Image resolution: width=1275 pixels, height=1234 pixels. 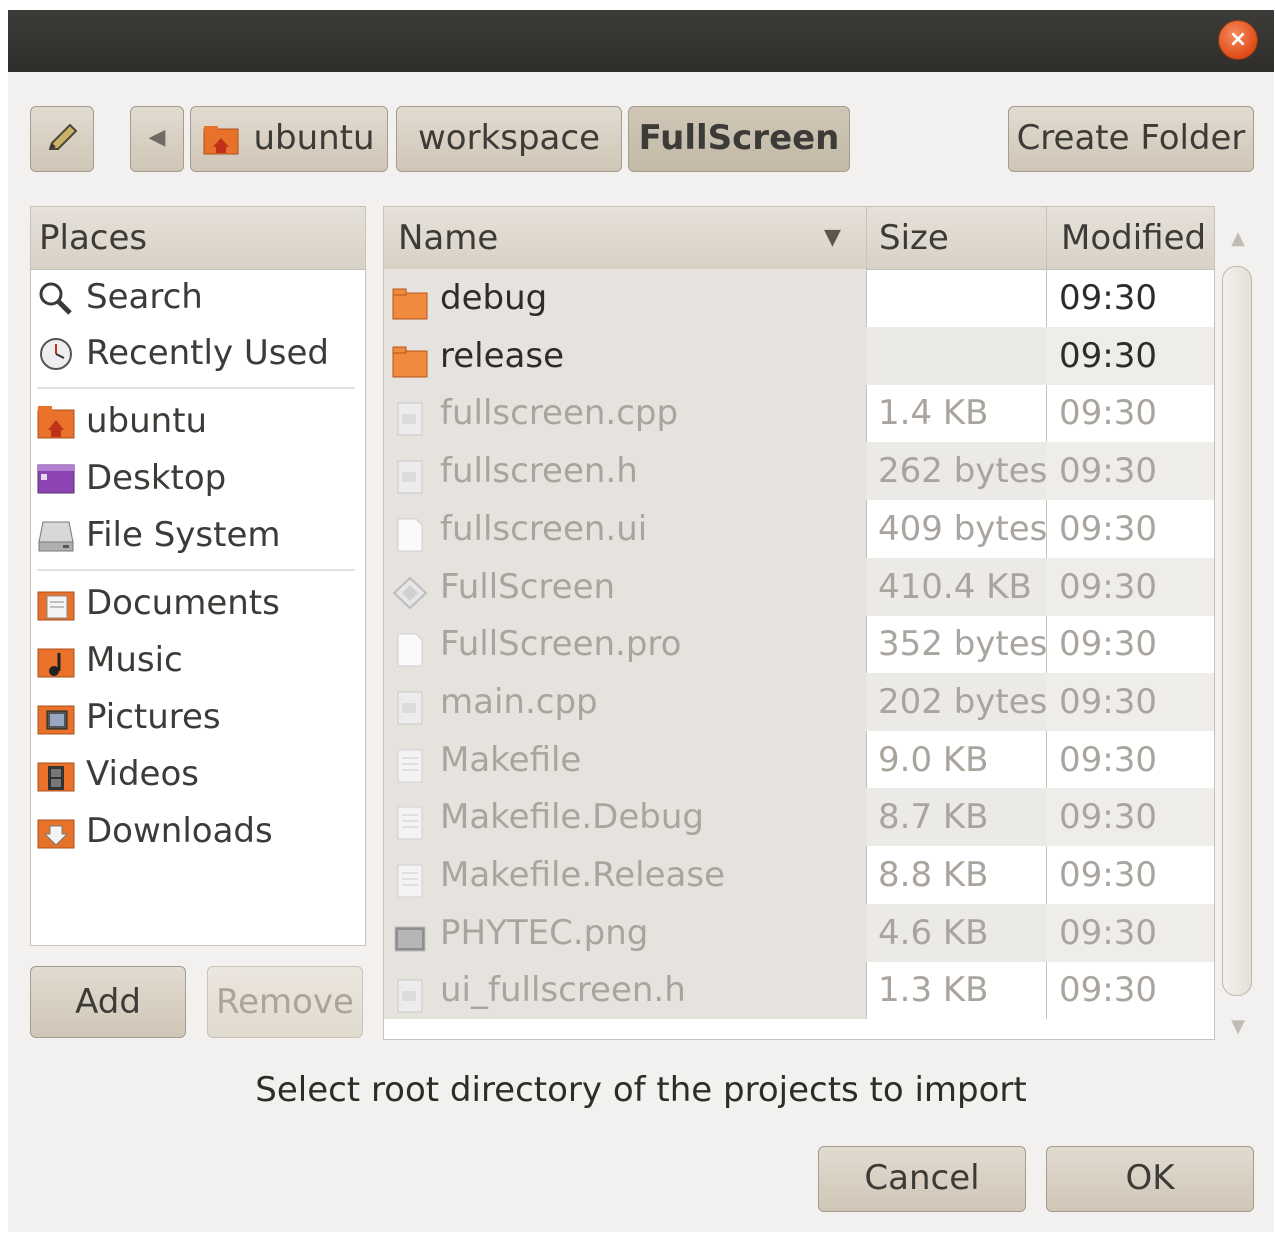 What do you see at coordinates (198, 297) in the screenshot?
I see `places-item-search: Search` at bounding box center [198, 297].